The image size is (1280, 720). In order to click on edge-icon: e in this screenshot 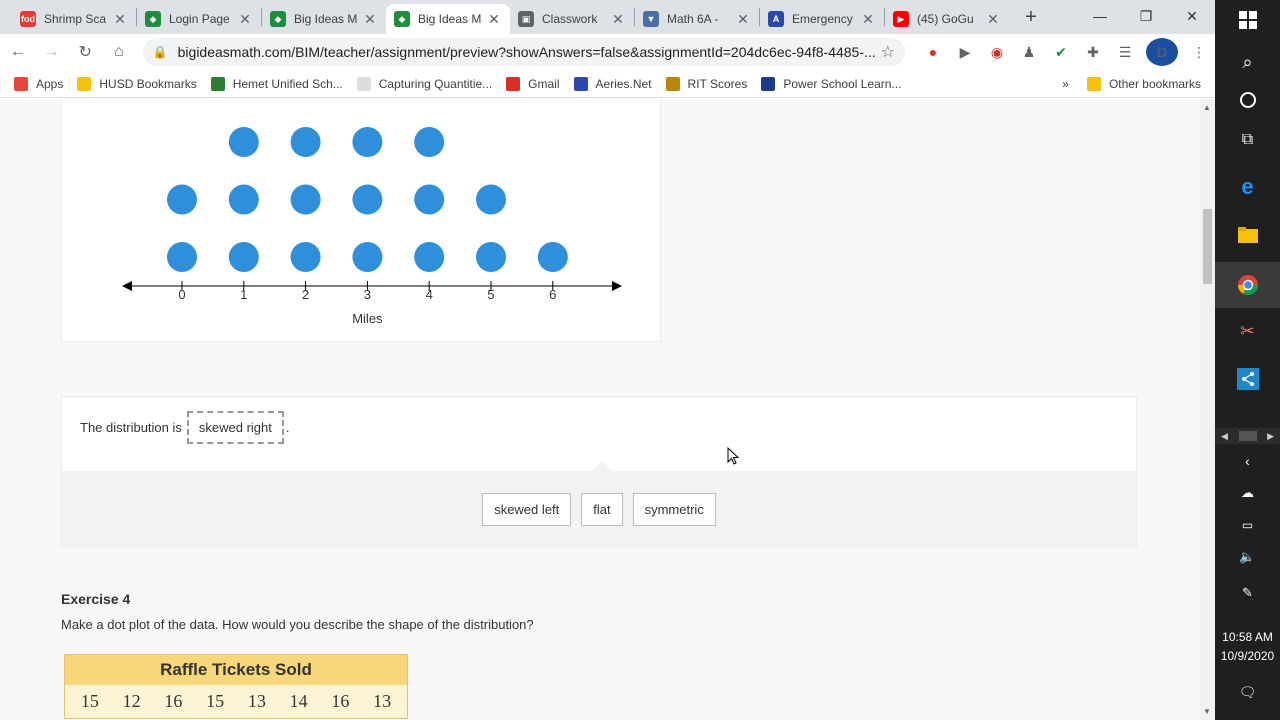, I will do `click(1247, 187)`.